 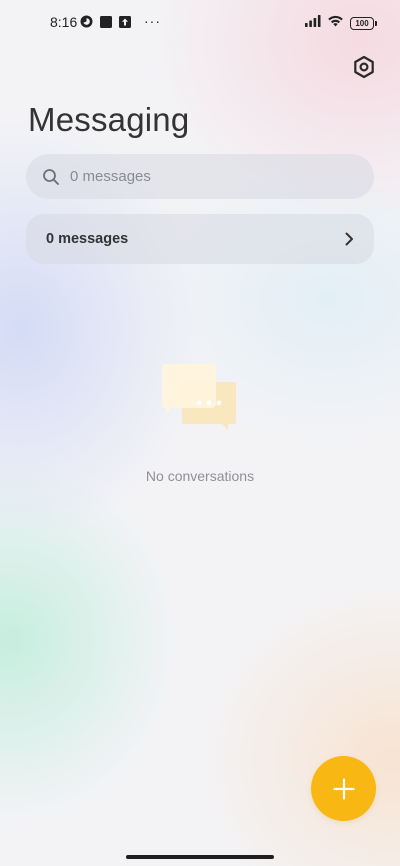 What do you see at coordinates (200, 239) in the screenshot?
I see `message-summary-row: 0 messages` at bounding box center [200, 239].